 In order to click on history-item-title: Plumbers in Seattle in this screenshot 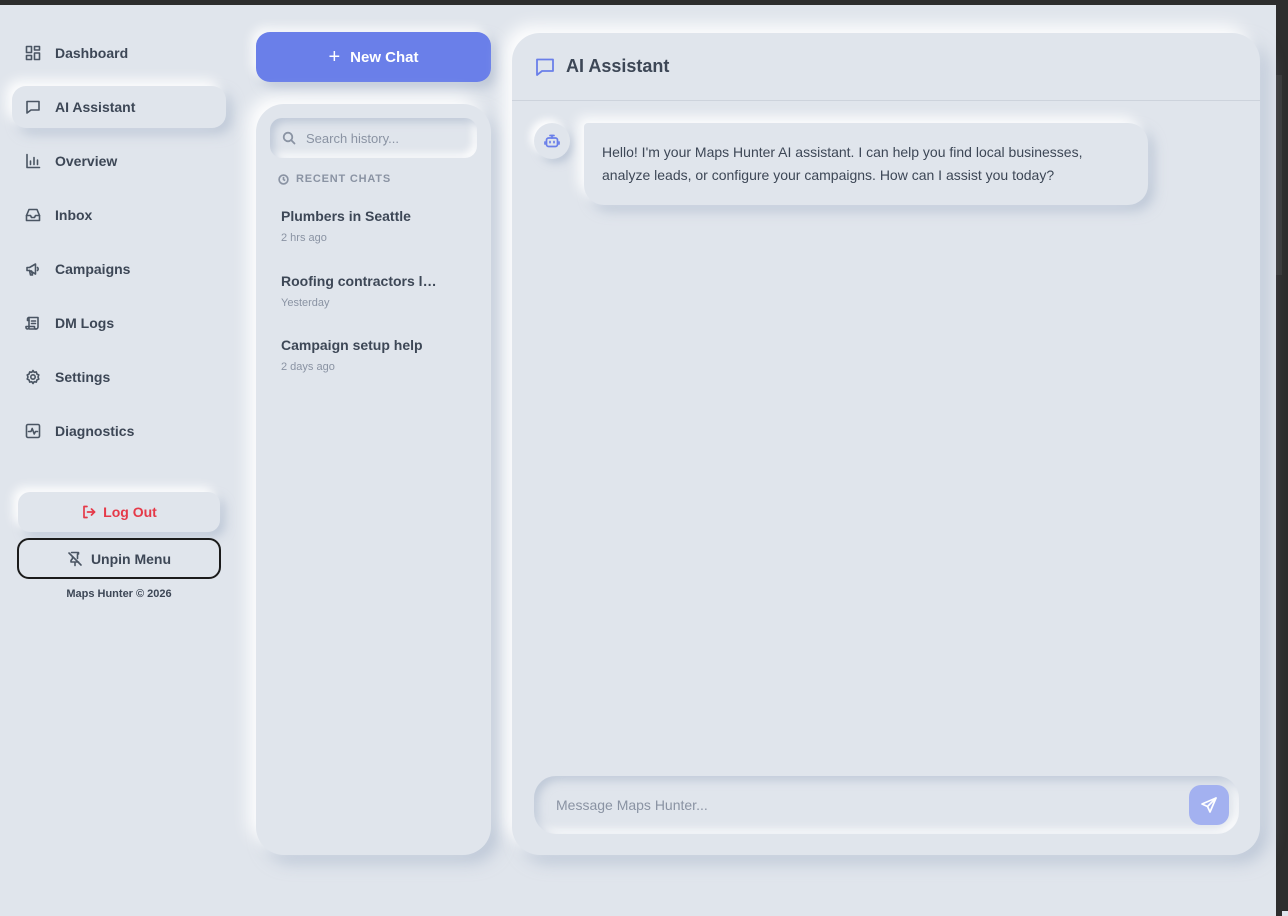, I will do `click(346, 216)`.